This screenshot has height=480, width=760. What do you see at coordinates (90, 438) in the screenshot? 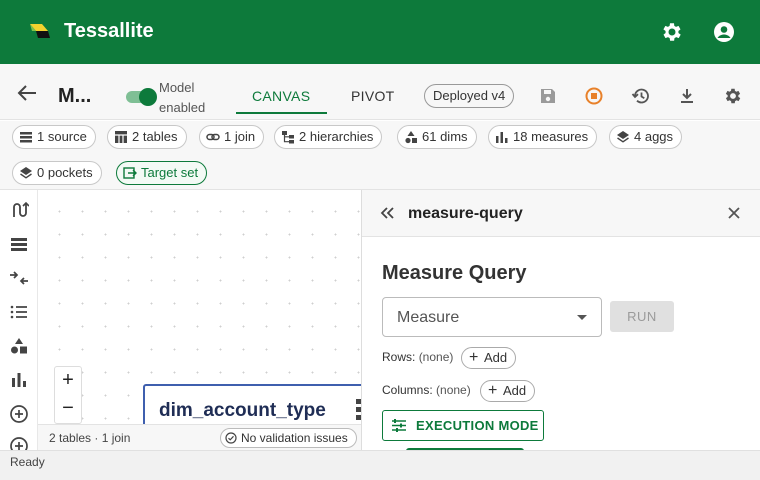
I see `canvas-stats: 2 tables · 1 join` at bounding box center [90, 438].